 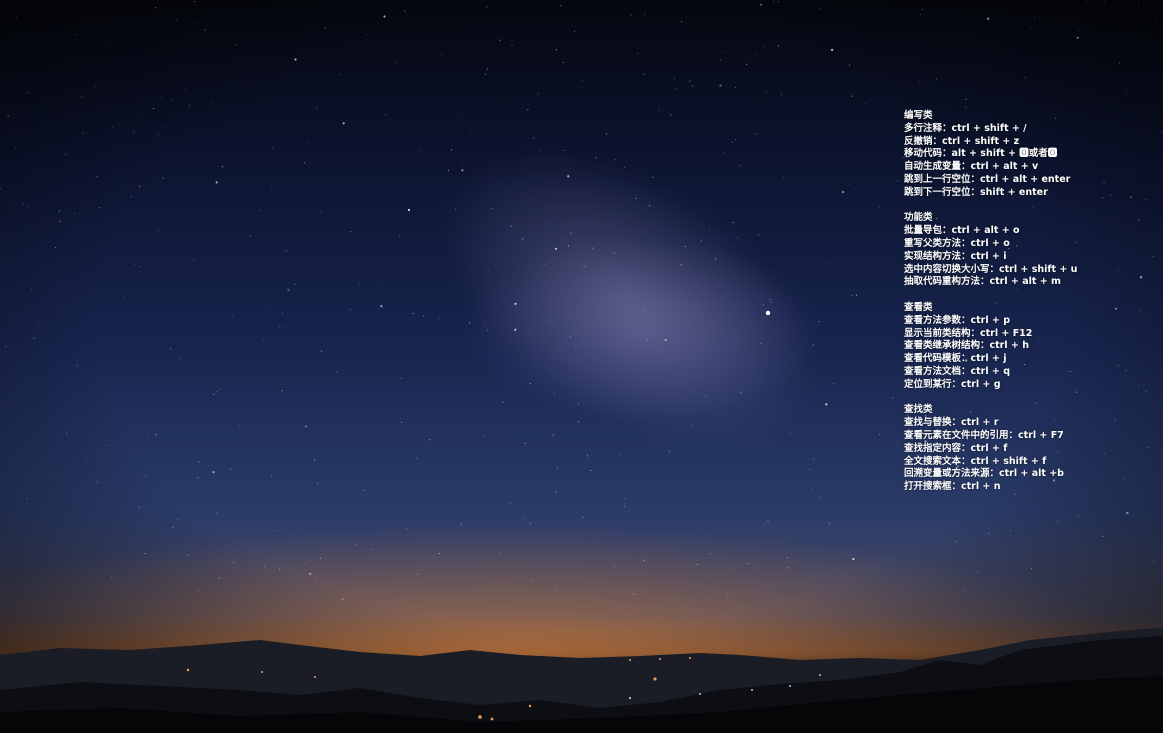 What do you see at coordinates (984, 435) in the screenshot?
I see `shortcut-line: 查看元素在文件中的引用：ctrl + F7` at bounding box center [984, 435].